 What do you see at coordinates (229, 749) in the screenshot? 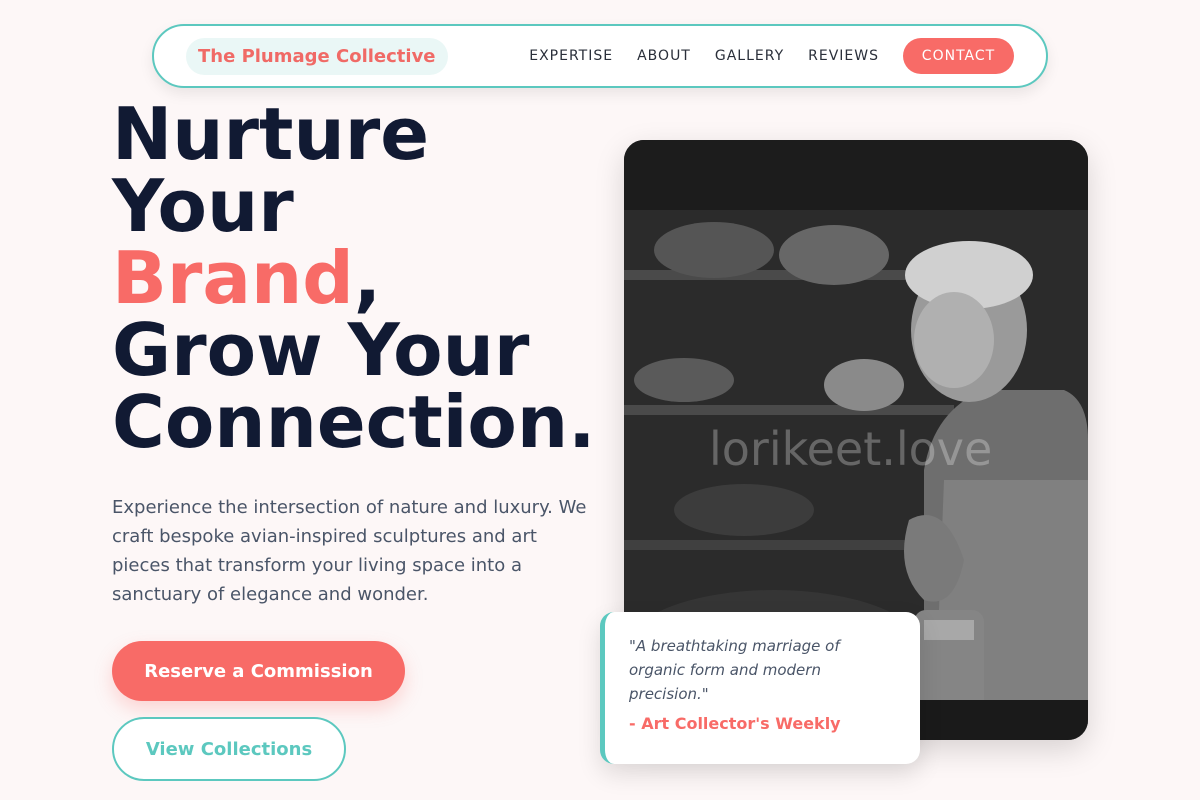
I see `view-collections-button: View Collections` at bounding box center [229, 749].